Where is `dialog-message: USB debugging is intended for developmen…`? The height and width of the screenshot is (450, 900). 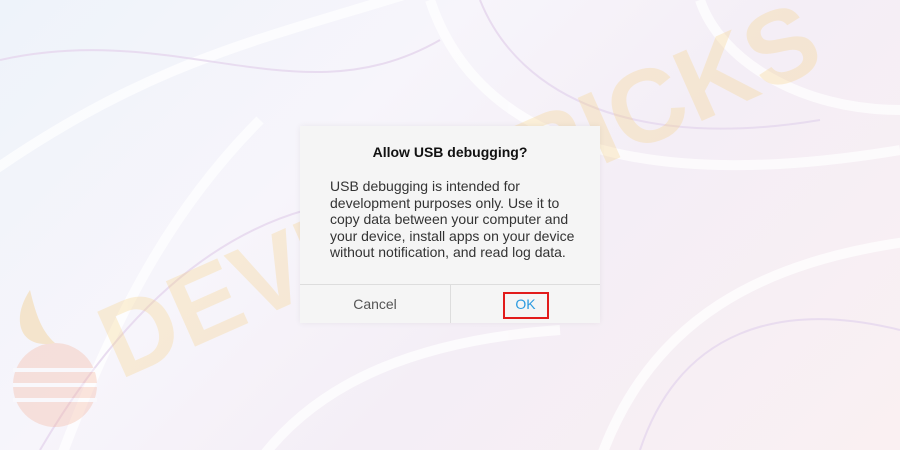
dialog-message: USB debugging is intended for developmen… is located at coordinates (452, 219).